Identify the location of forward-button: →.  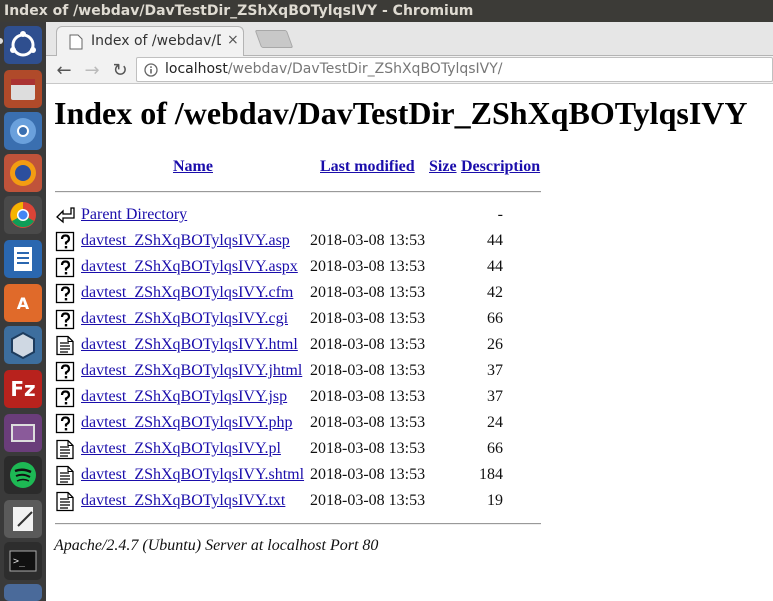
(92, 70).